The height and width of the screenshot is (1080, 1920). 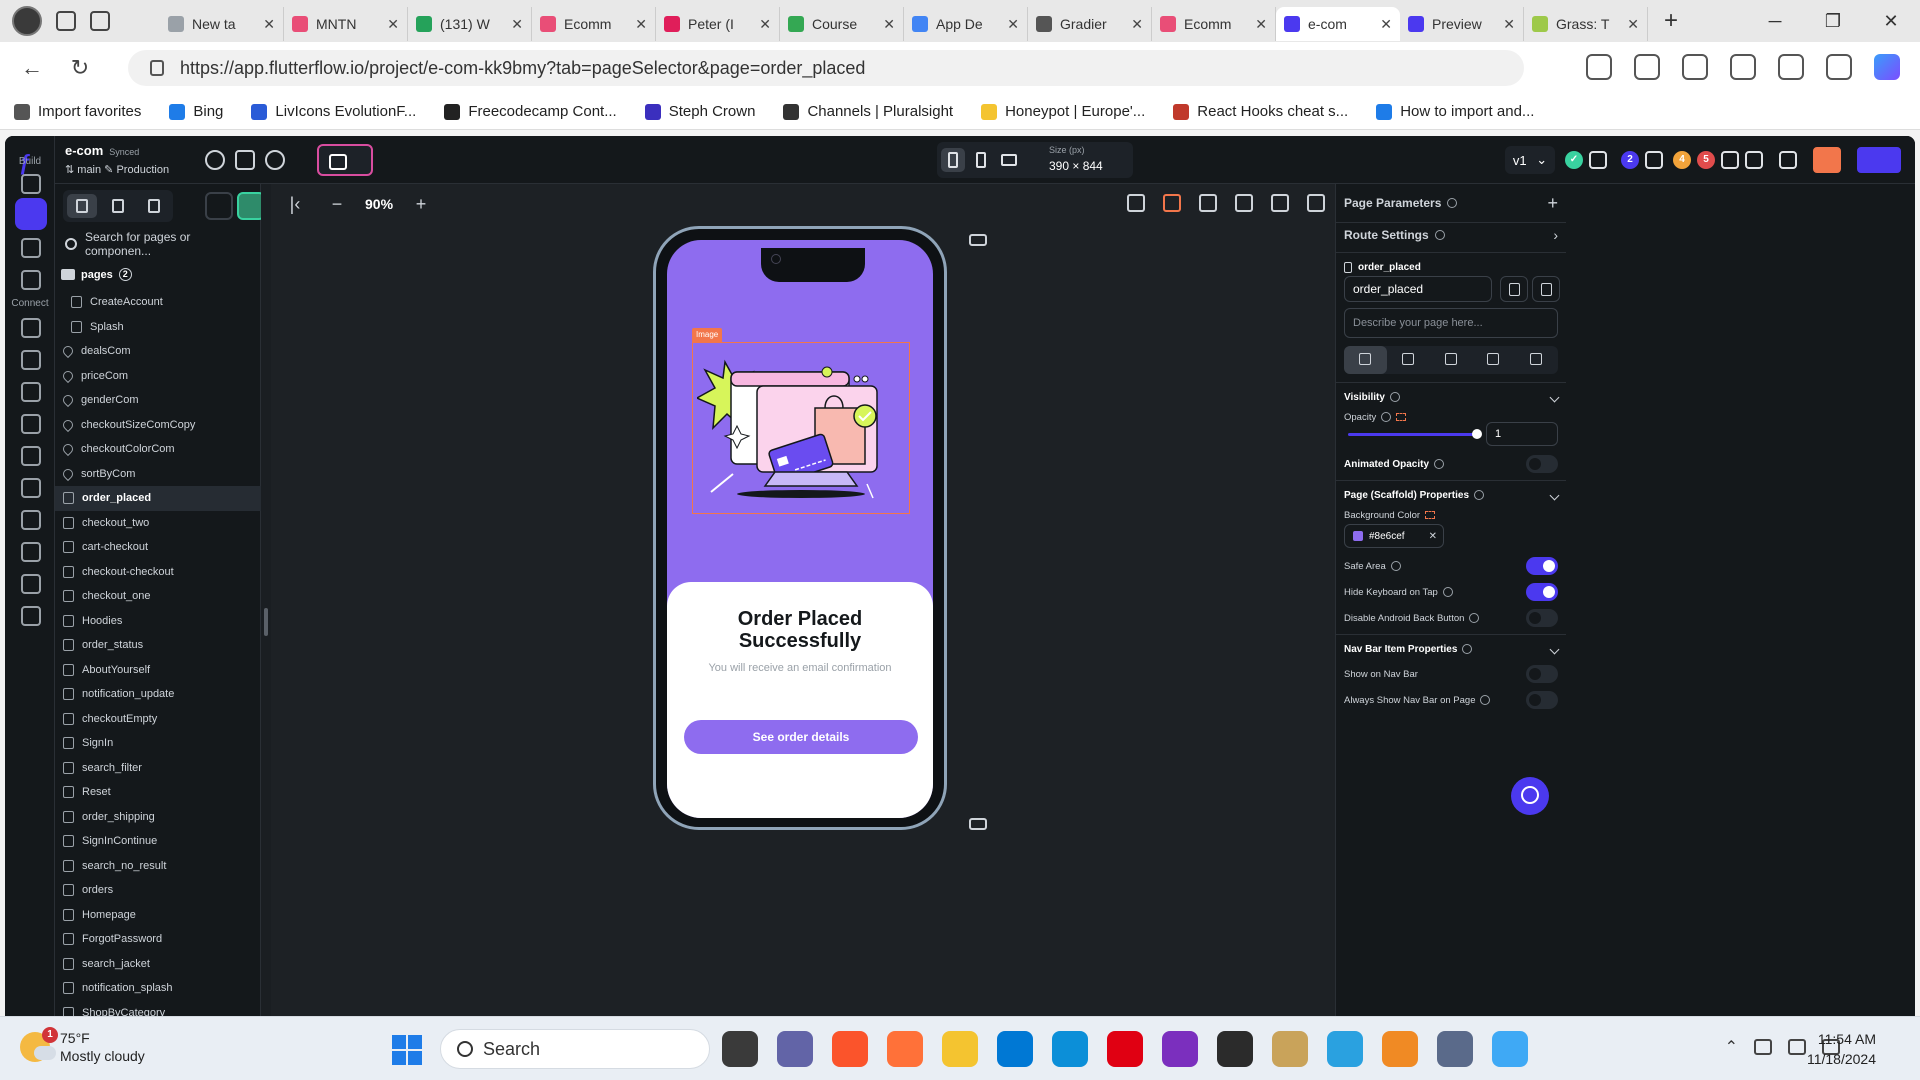 I want to click on browser-tab: Ecomm ✕, so click(x=594, y=24).